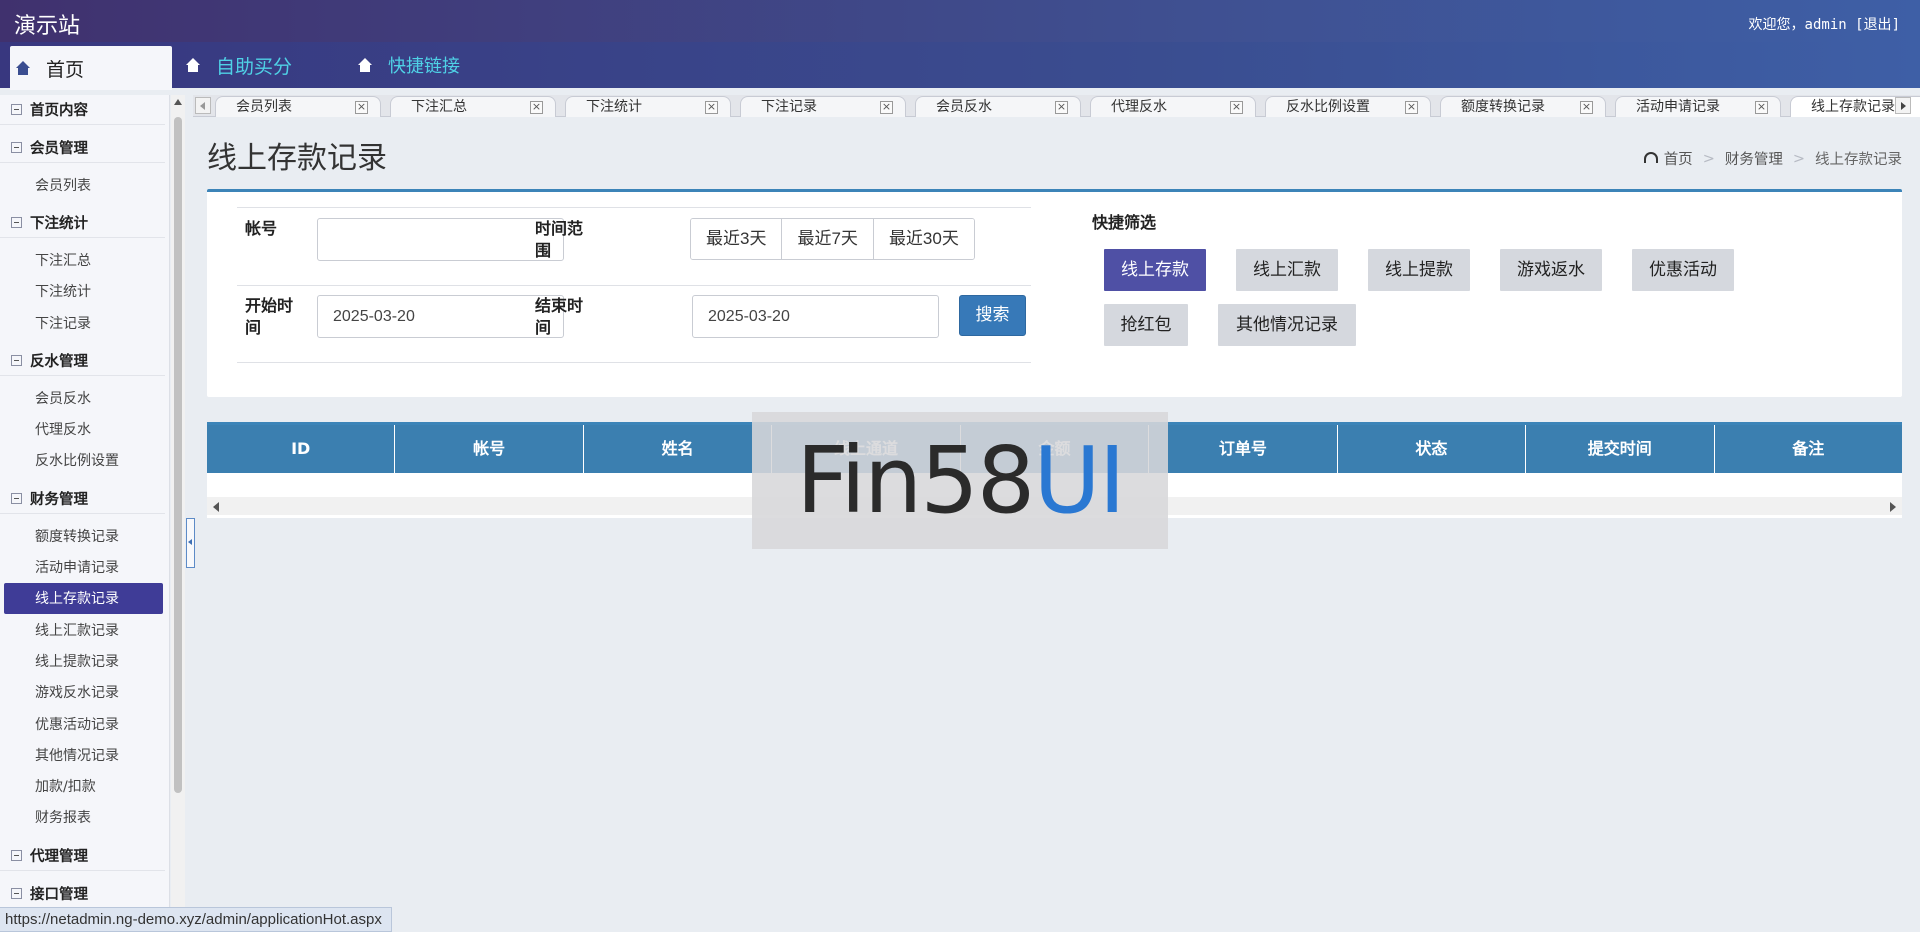  What do you see at coordinates (1287, 325) in the screenshot?
I see `quick-other-records-button: 其他情况记录` at bounding box center [1287, 325].